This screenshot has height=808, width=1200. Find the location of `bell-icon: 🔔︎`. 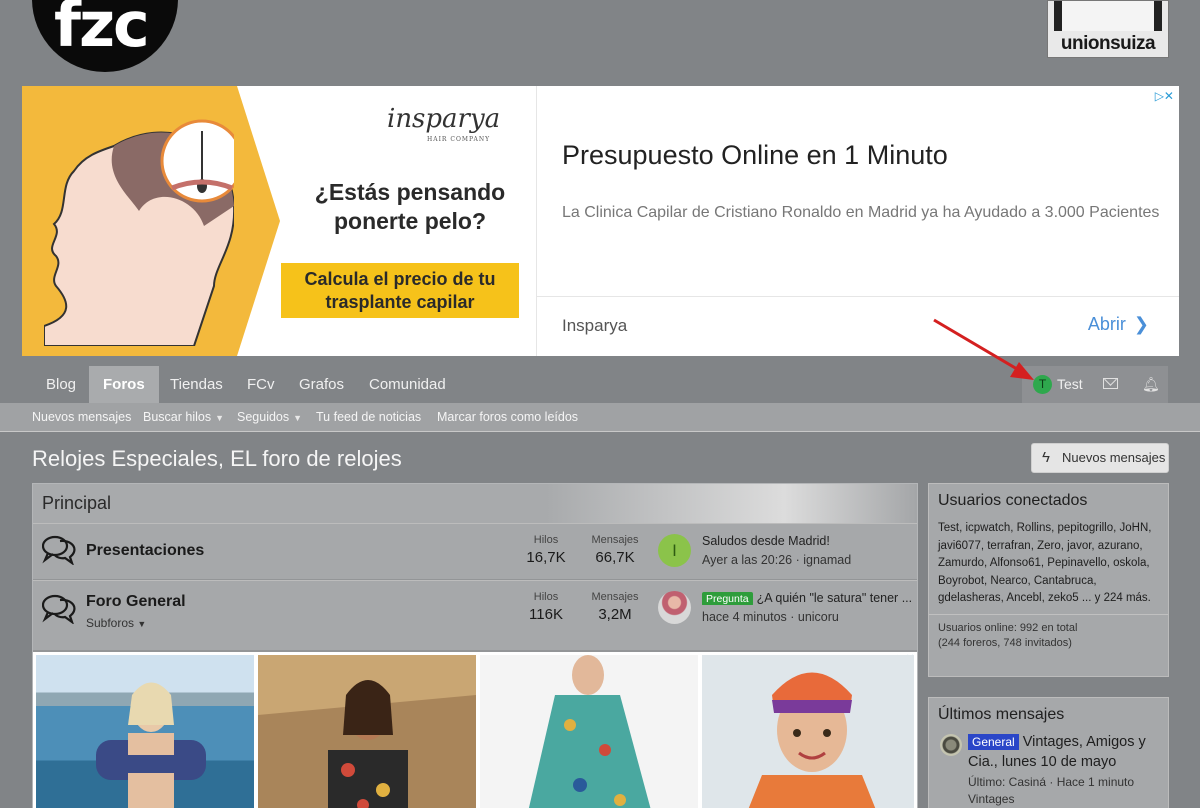

bell-icon: 🔔︎ is located at coordinates (1151, 384).